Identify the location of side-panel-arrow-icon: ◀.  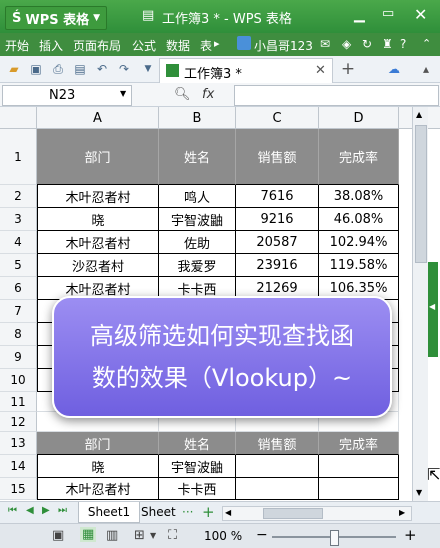
(432, 306).